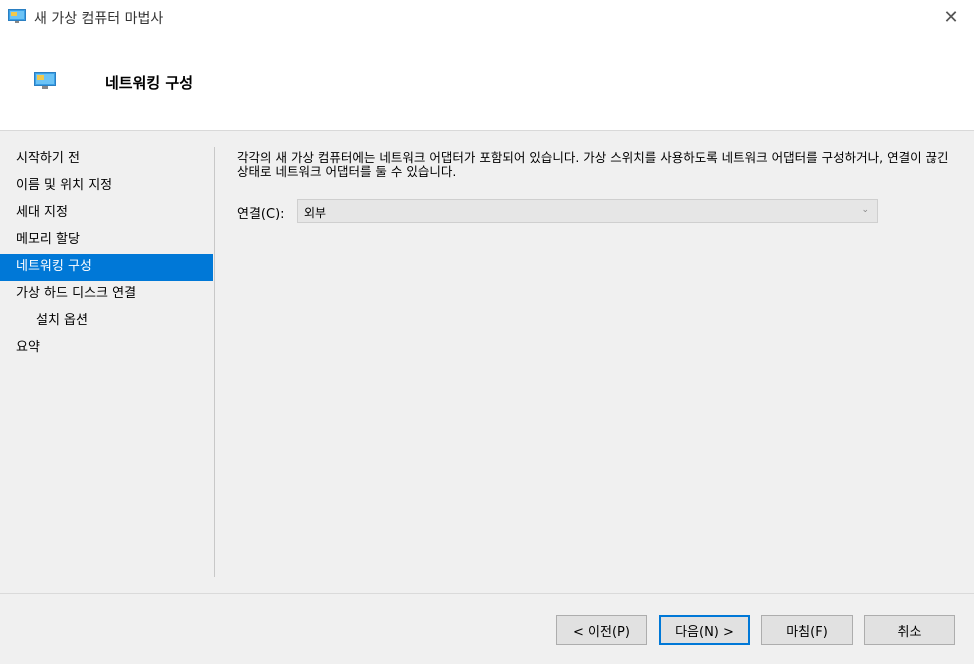 The width and height of the screenshot is (974, 664). What do you see at coordinates (315, 213) in the screenshot?
I see `connection-value: 외부` at bounding box center [315, 213].